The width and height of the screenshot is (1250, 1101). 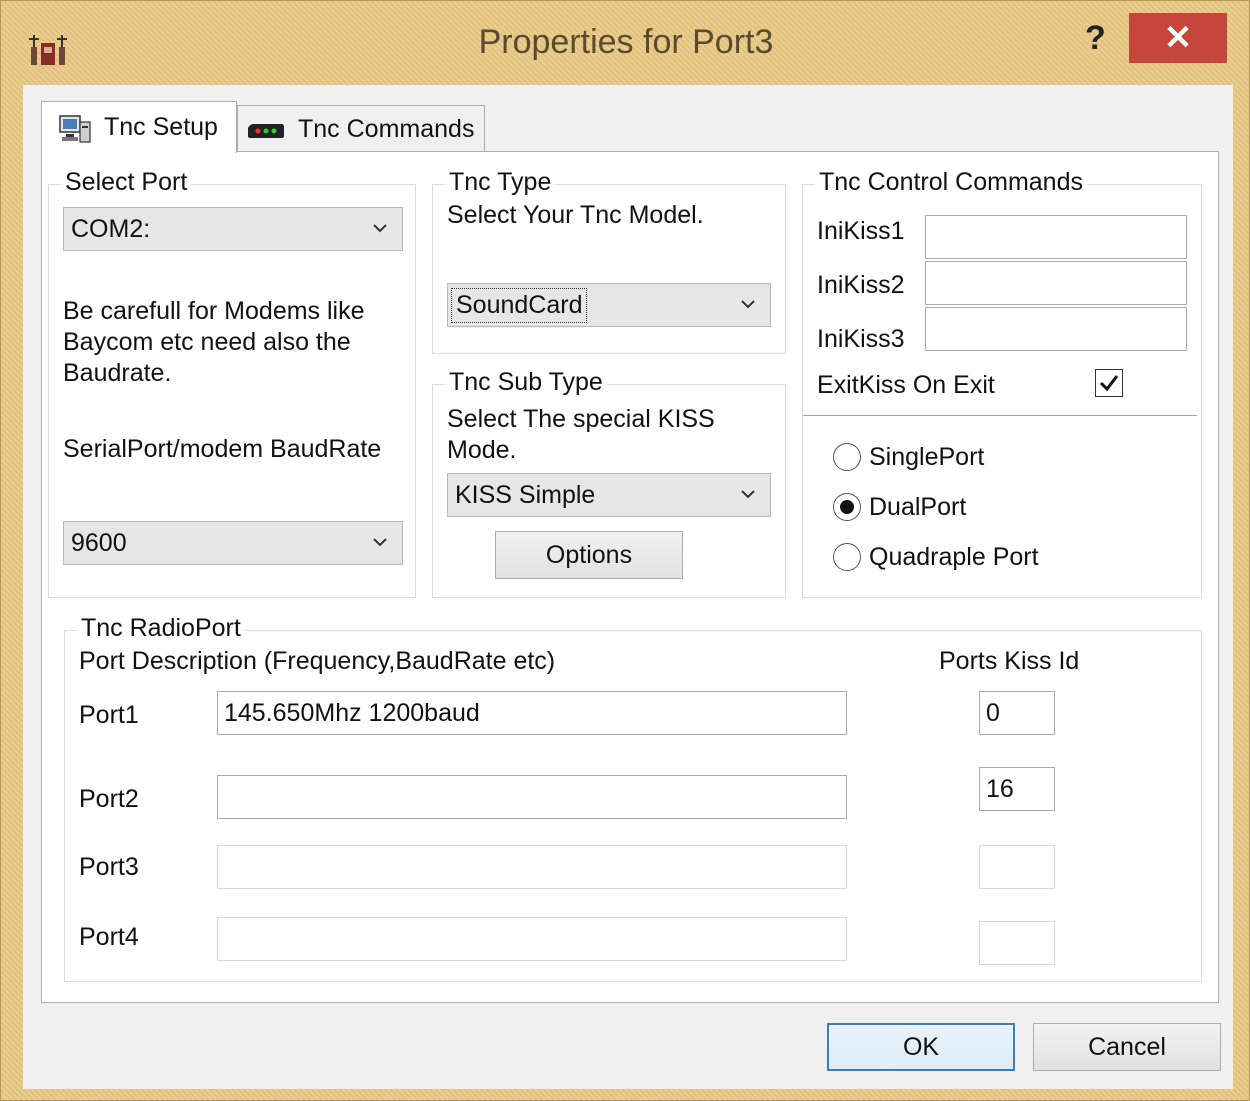 What do you see at coordinates (609, 495) in the screenshot?
I see `kiss-mode-select: KISS Simple` at bounding box center [609, 495].